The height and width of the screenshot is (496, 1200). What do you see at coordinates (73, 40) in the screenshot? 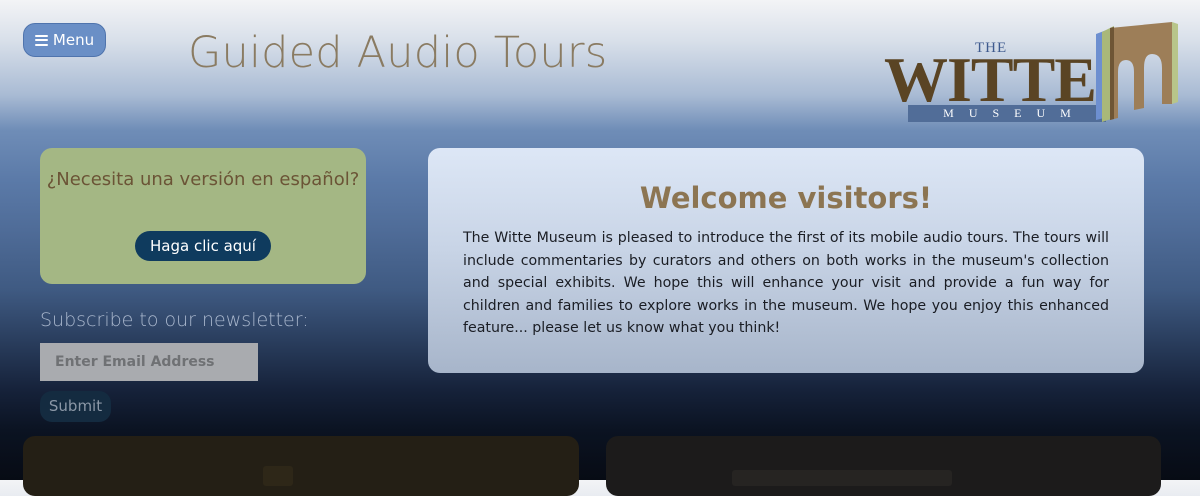
I see `menu-label: Menu` at bounding box center [73, 40].